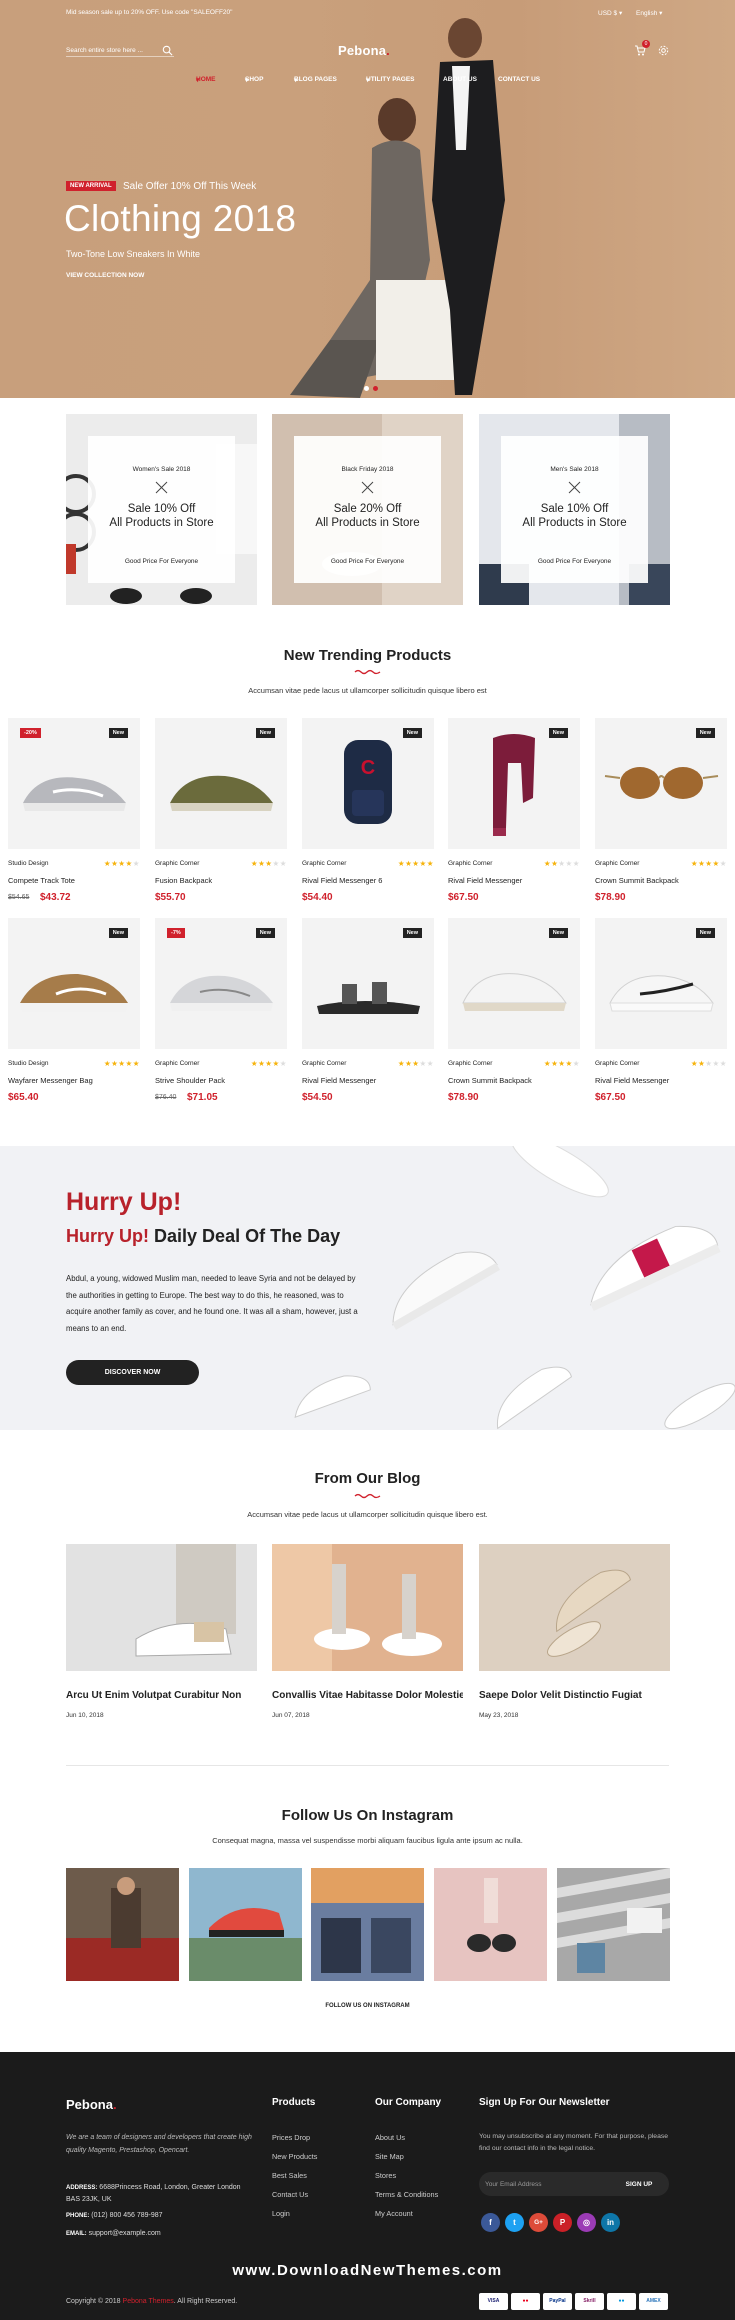 The width and height of the screenshot is (735, 2320). I want to click on sign-up-button: SIGN UP, so click(639, 2184).